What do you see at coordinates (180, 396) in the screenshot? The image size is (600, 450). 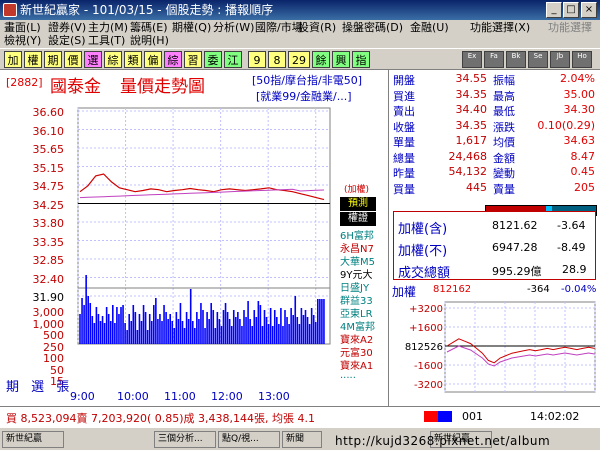 I see `time-tick-label: 11:00` at bounding box center [180, 396].